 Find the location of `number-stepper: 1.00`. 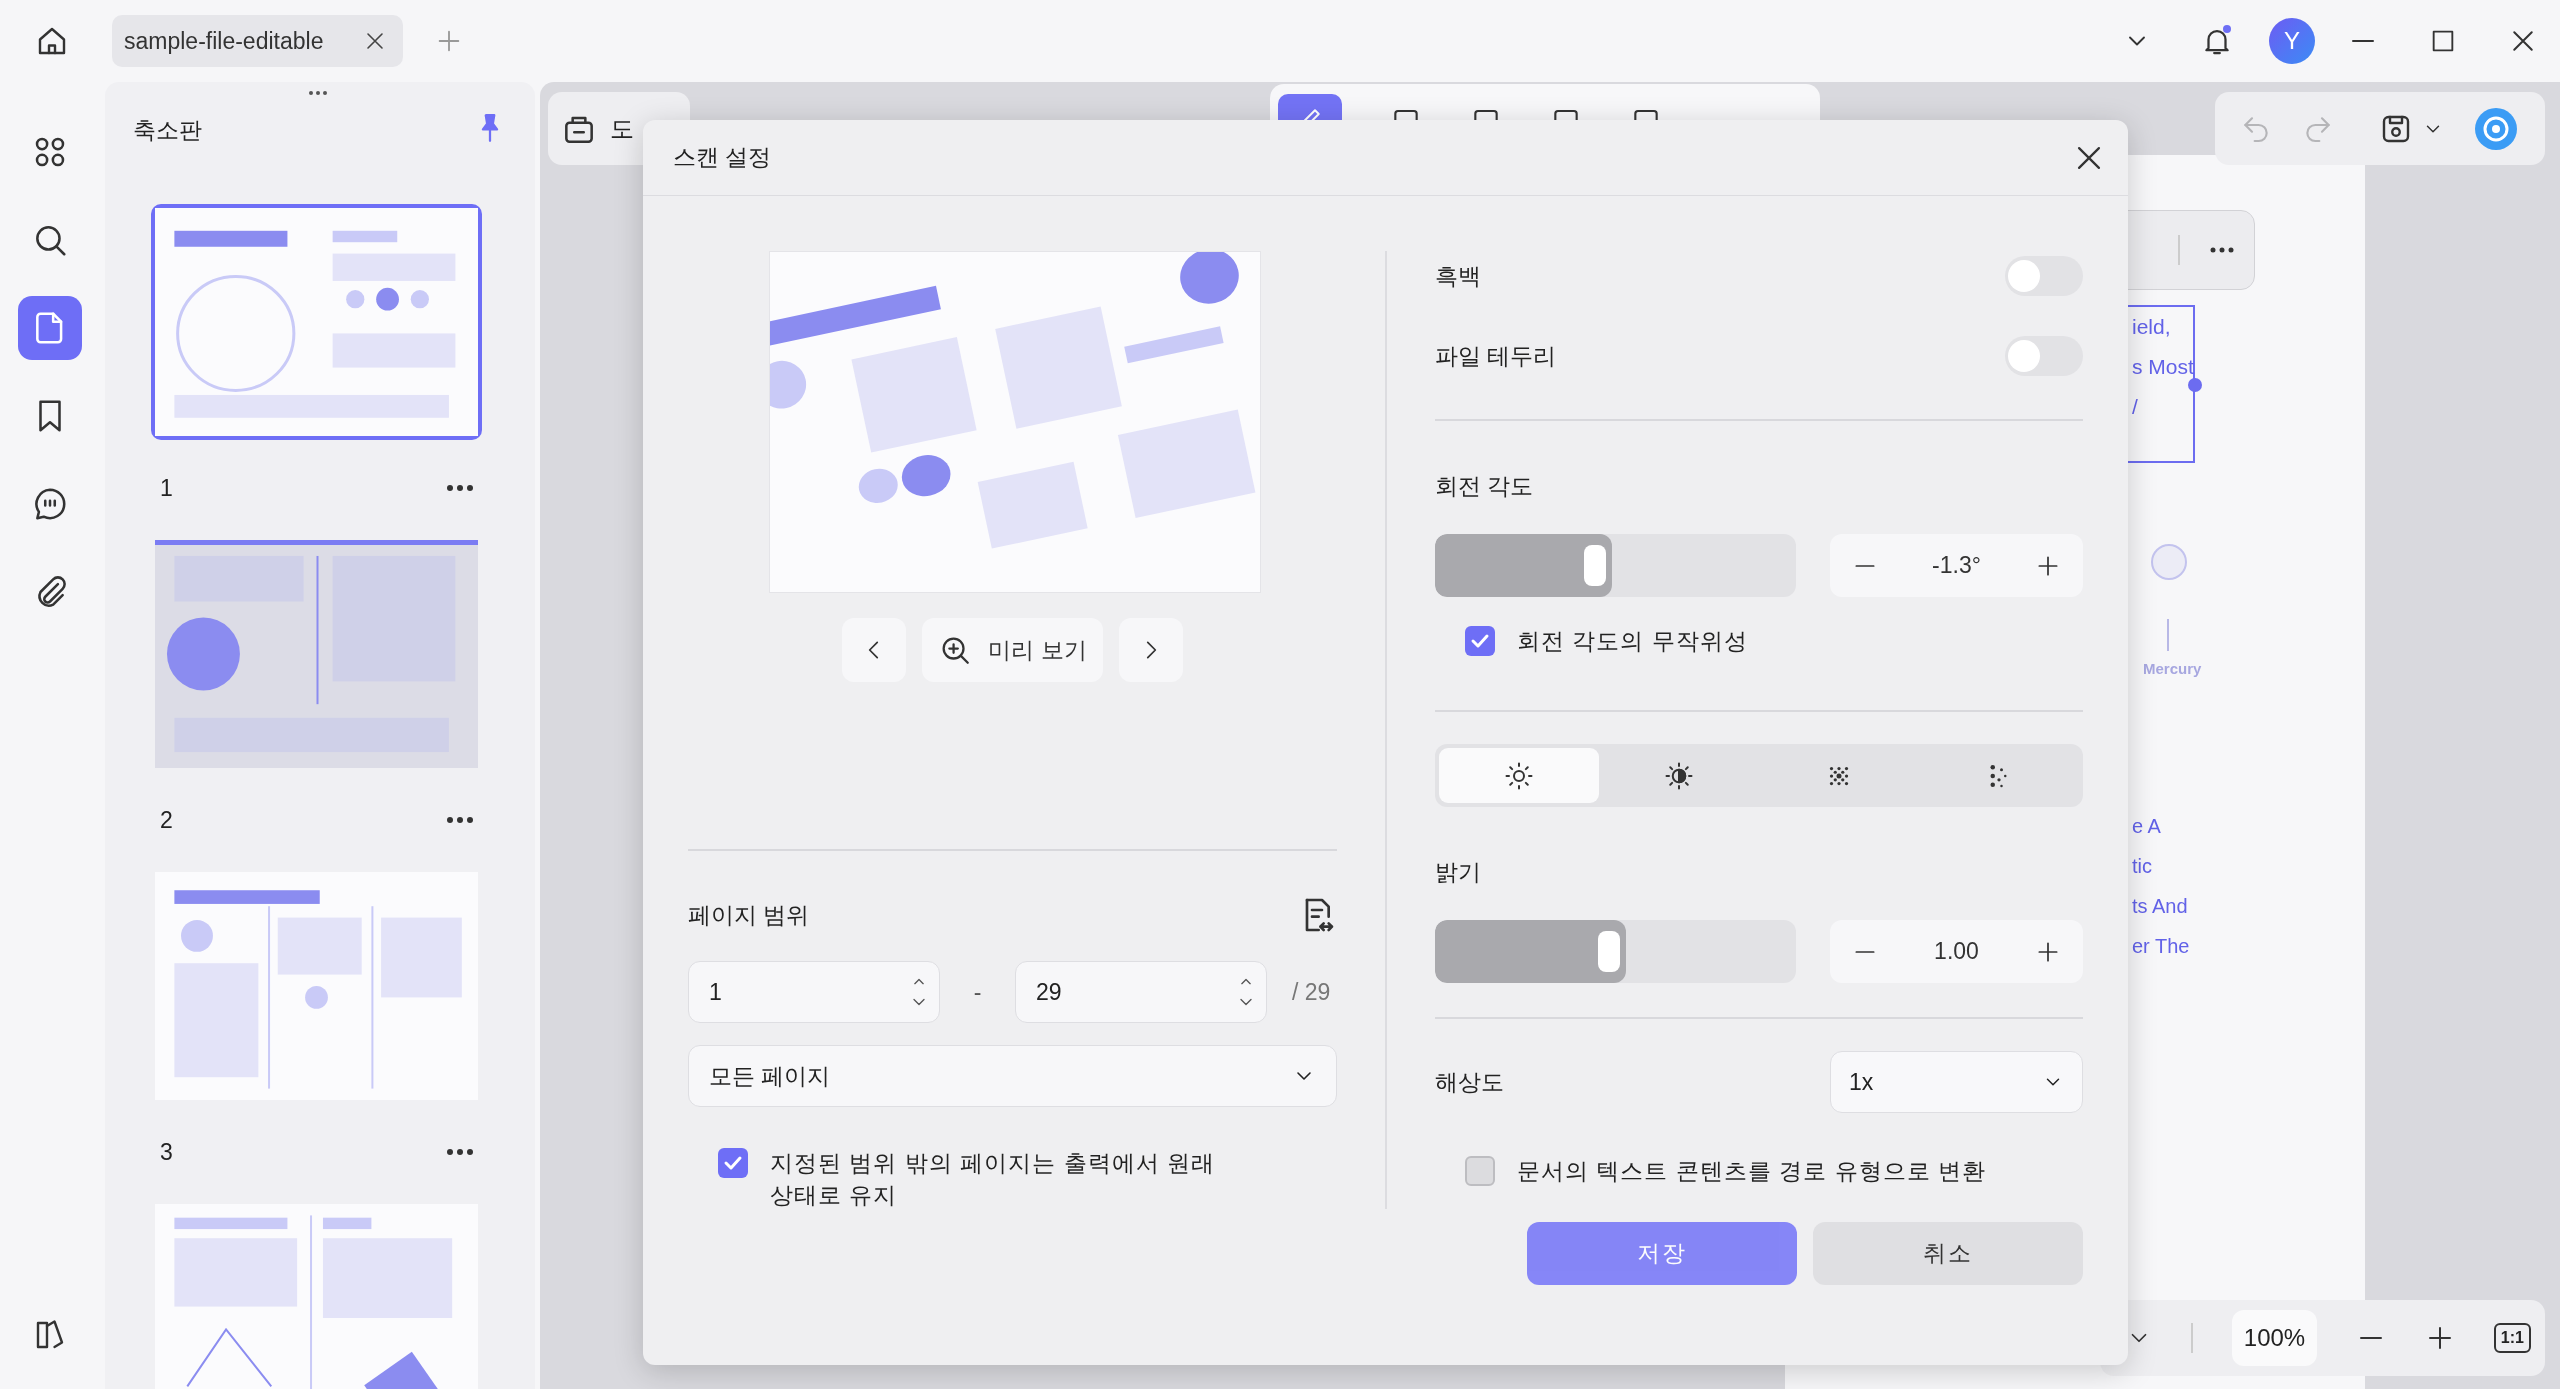

number-stepper: 1.00 is located at coordinates (1956, 951).